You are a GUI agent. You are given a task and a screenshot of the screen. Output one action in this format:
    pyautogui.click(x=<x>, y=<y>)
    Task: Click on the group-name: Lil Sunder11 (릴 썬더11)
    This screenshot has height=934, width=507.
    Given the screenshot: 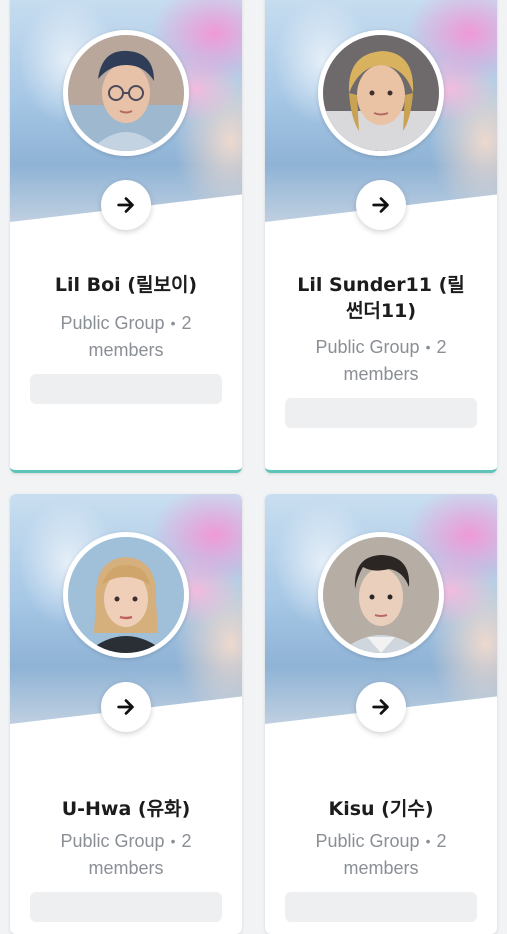 What is the action you would take?
    pyautogui.click(x=381, y=298)
    